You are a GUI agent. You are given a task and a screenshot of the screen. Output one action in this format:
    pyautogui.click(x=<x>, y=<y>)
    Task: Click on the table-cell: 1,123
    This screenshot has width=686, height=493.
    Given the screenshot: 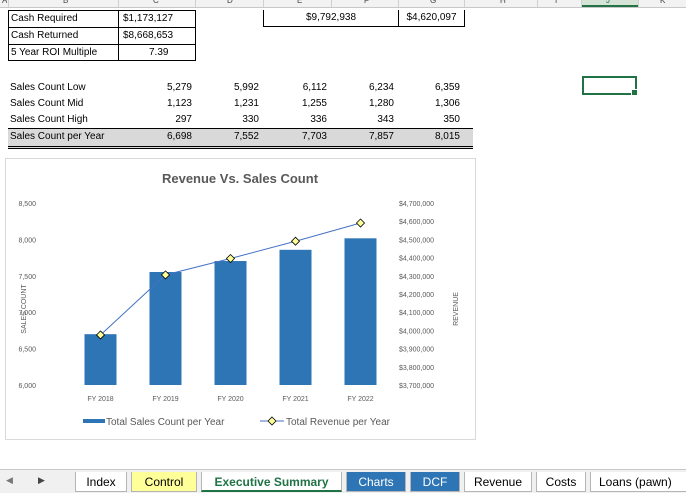 What is the action you would take?
    pyautogui.click(x=166, y=104)
    